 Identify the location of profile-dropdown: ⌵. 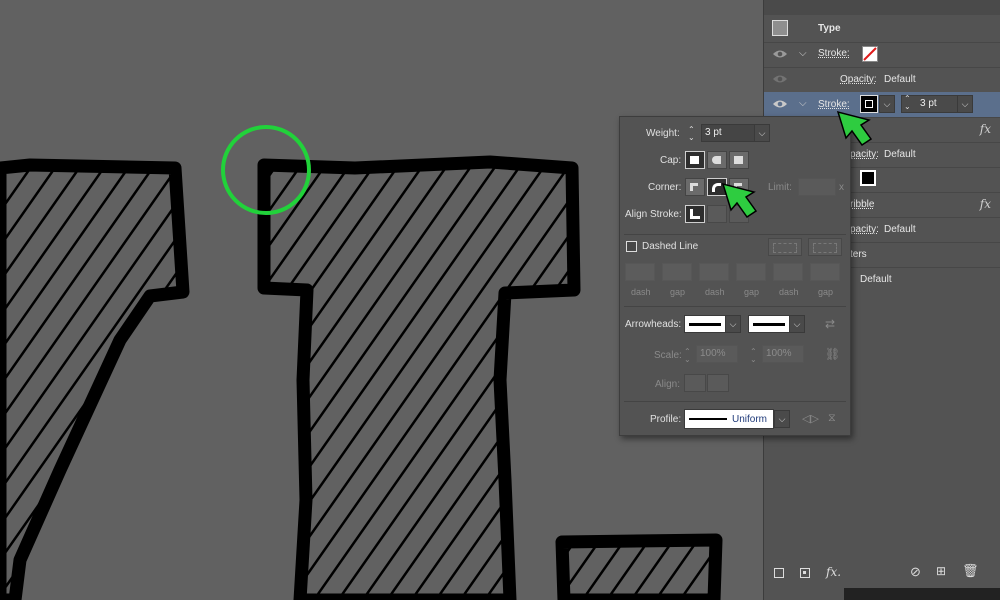
(782, 419).